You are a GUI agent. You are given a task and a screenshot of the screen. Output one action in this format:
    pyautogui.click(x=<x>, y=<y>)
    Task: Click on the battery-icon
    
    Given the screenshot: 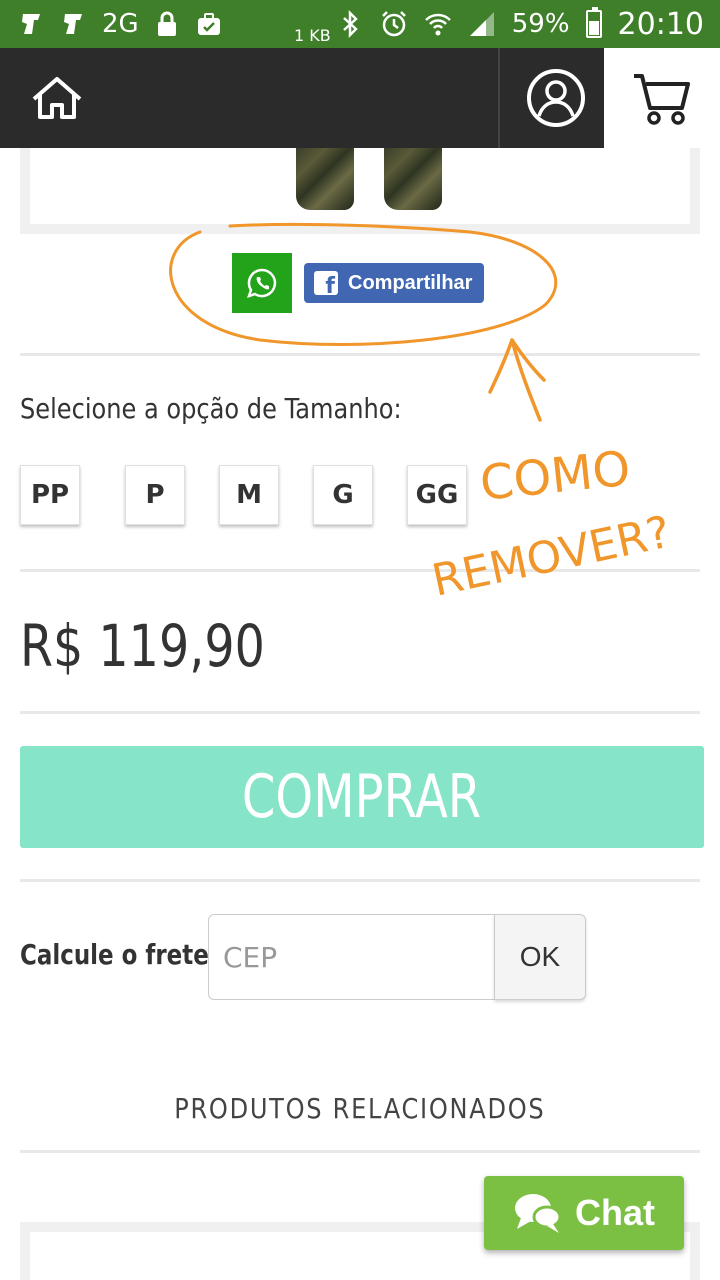 What is the action you would take?
    pyautogui.click(x=593, y=22)
    